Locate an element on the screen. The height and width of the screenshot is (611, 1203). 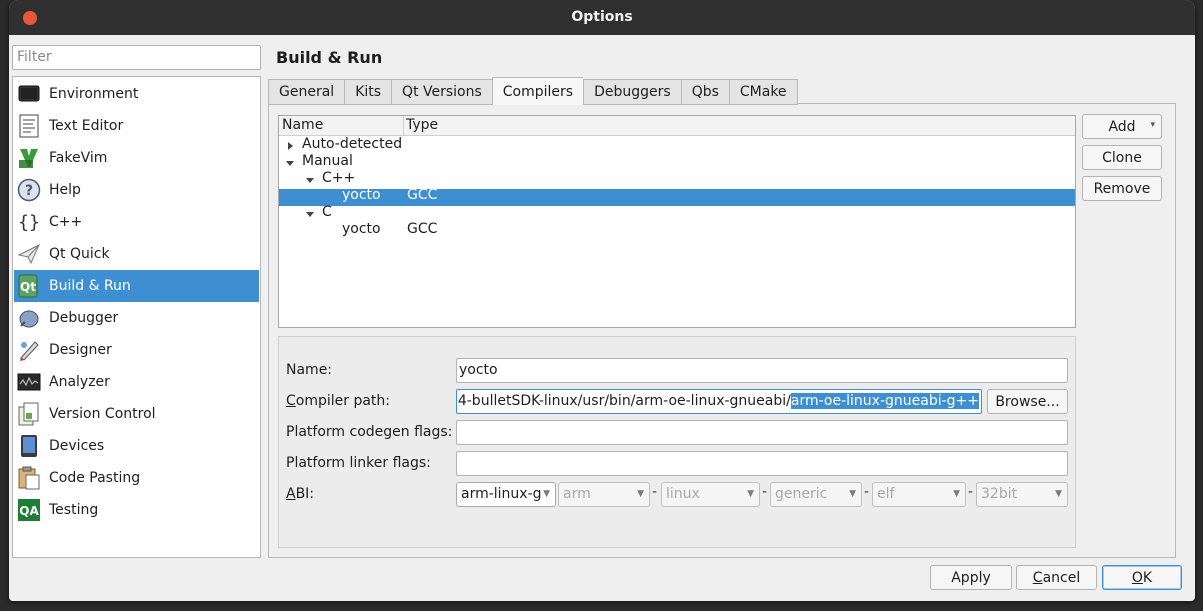
sidebar-item-label: FakeVim is located at coordinates (78, 158).